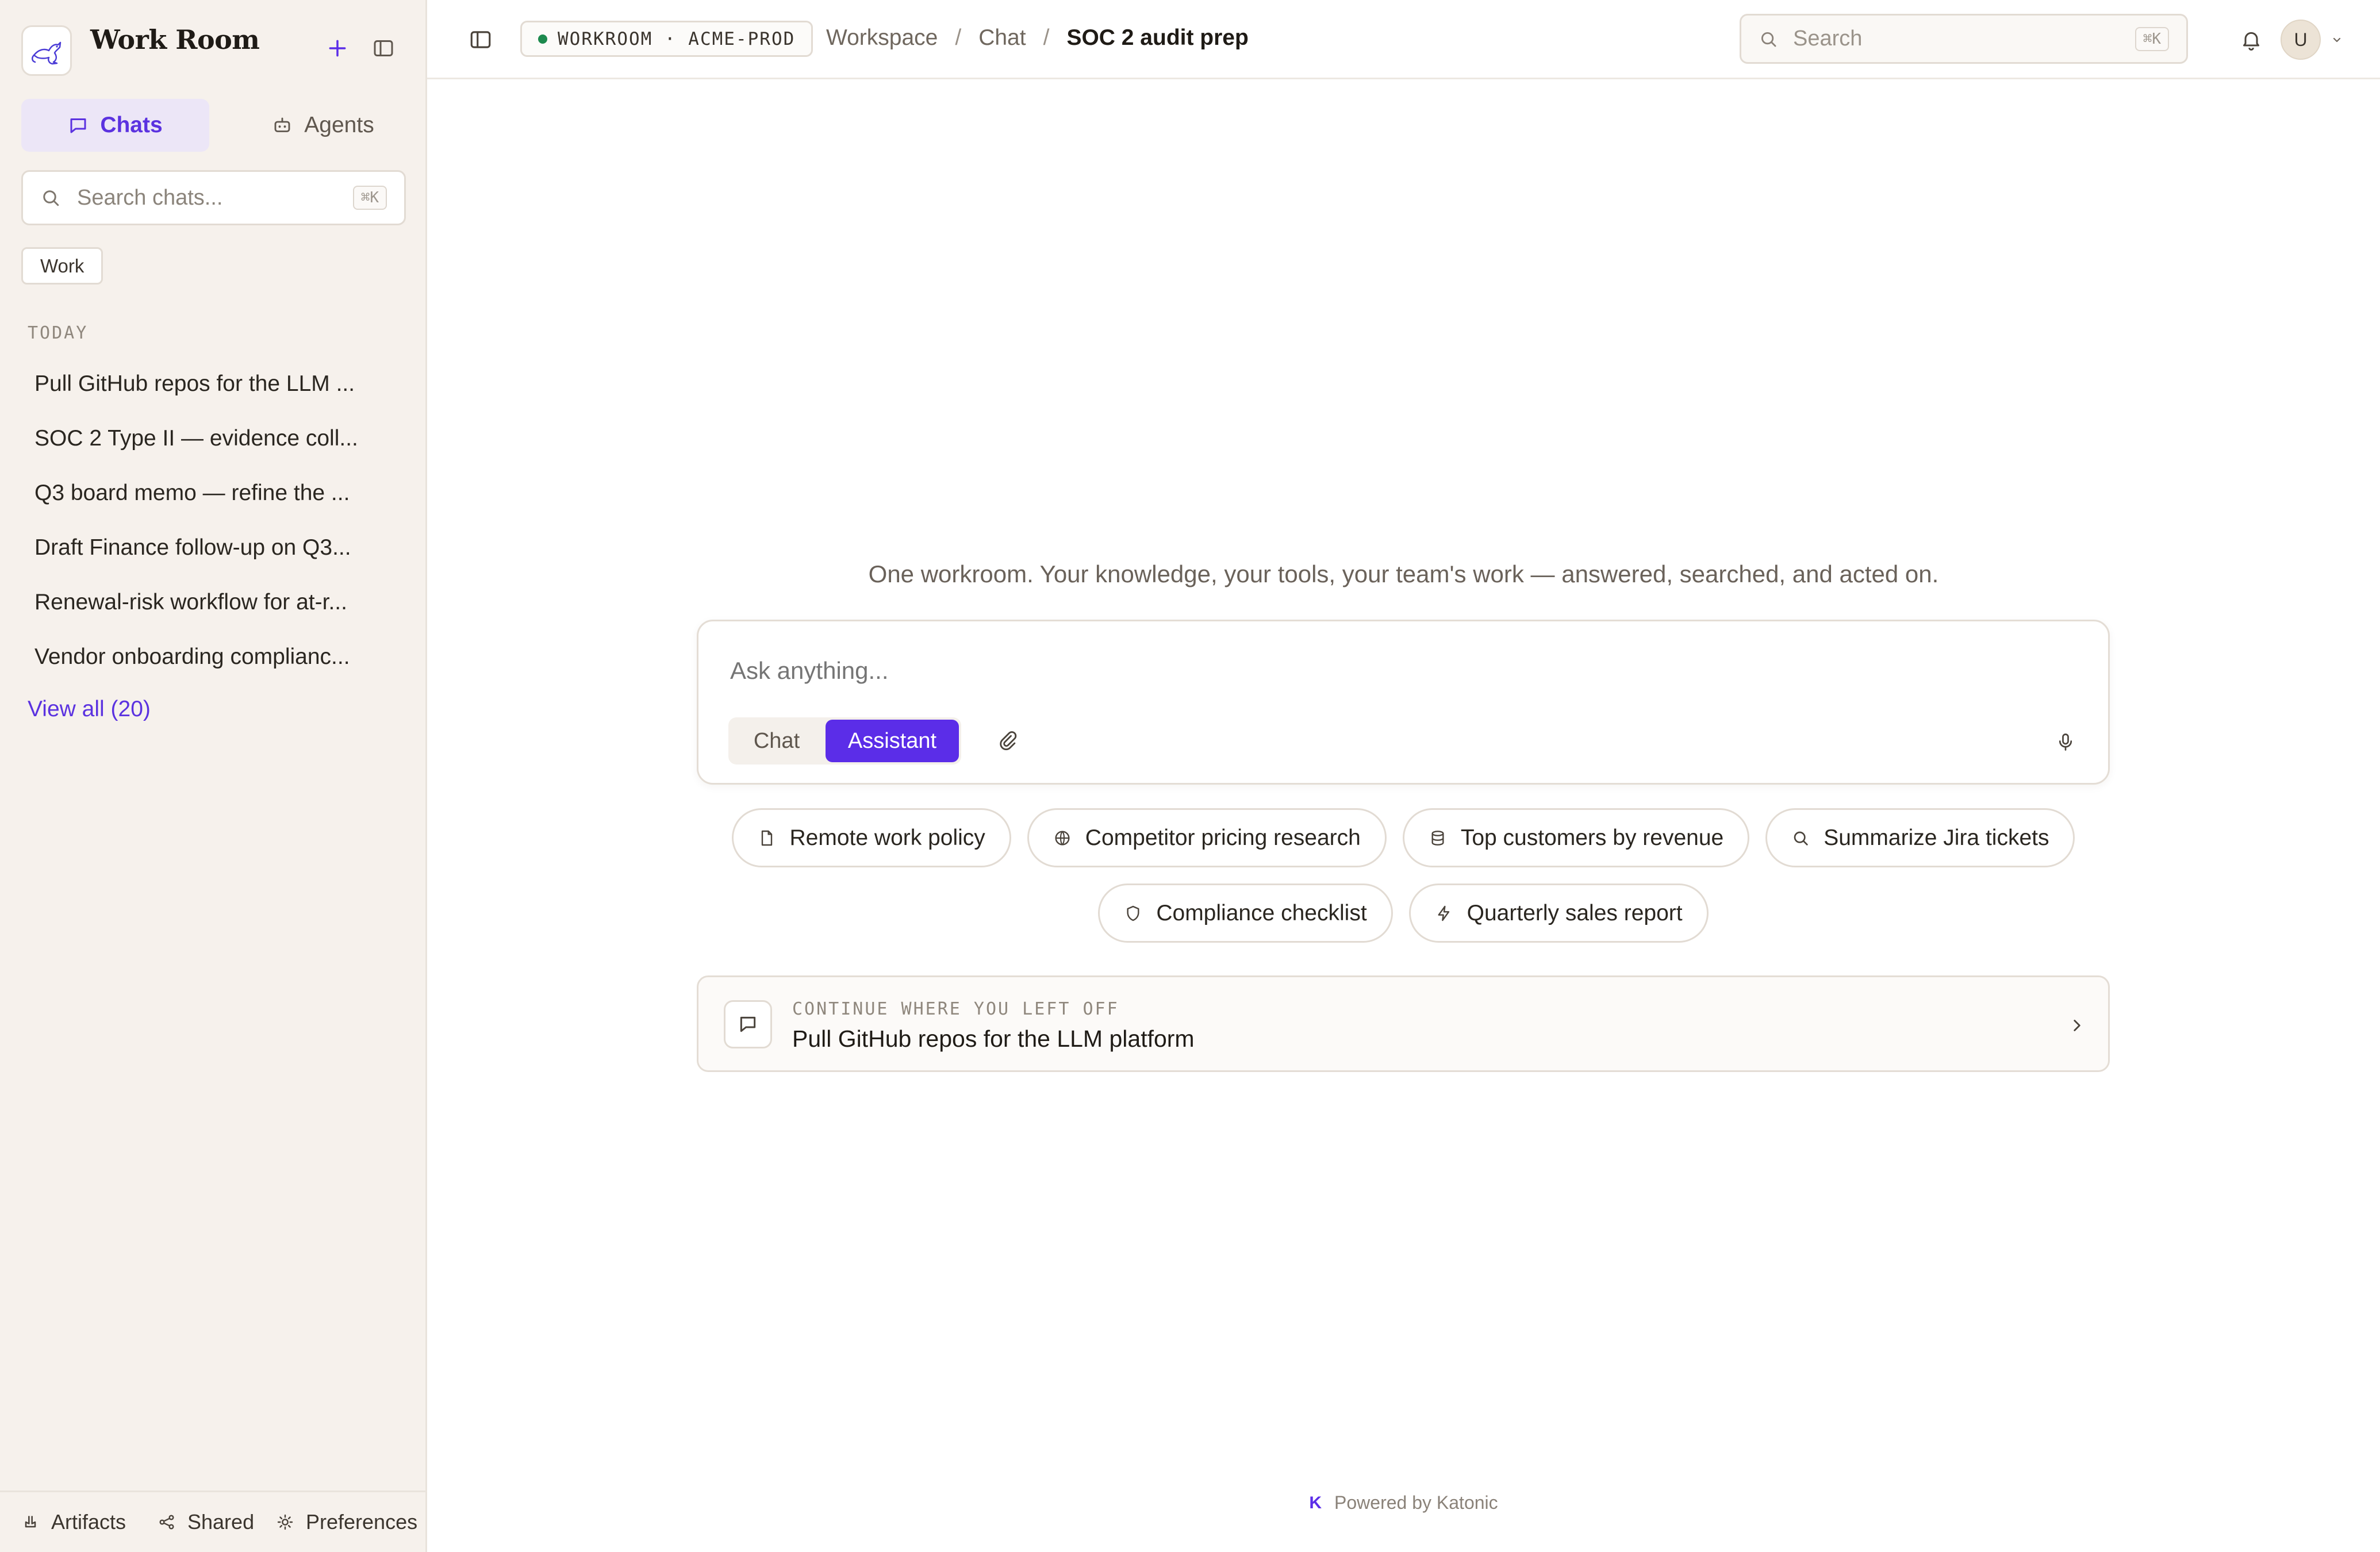 This screenshot has width=2380, height=1552. I want to click on suggestion-chip: Compliance checklist, so click(1245, 913).